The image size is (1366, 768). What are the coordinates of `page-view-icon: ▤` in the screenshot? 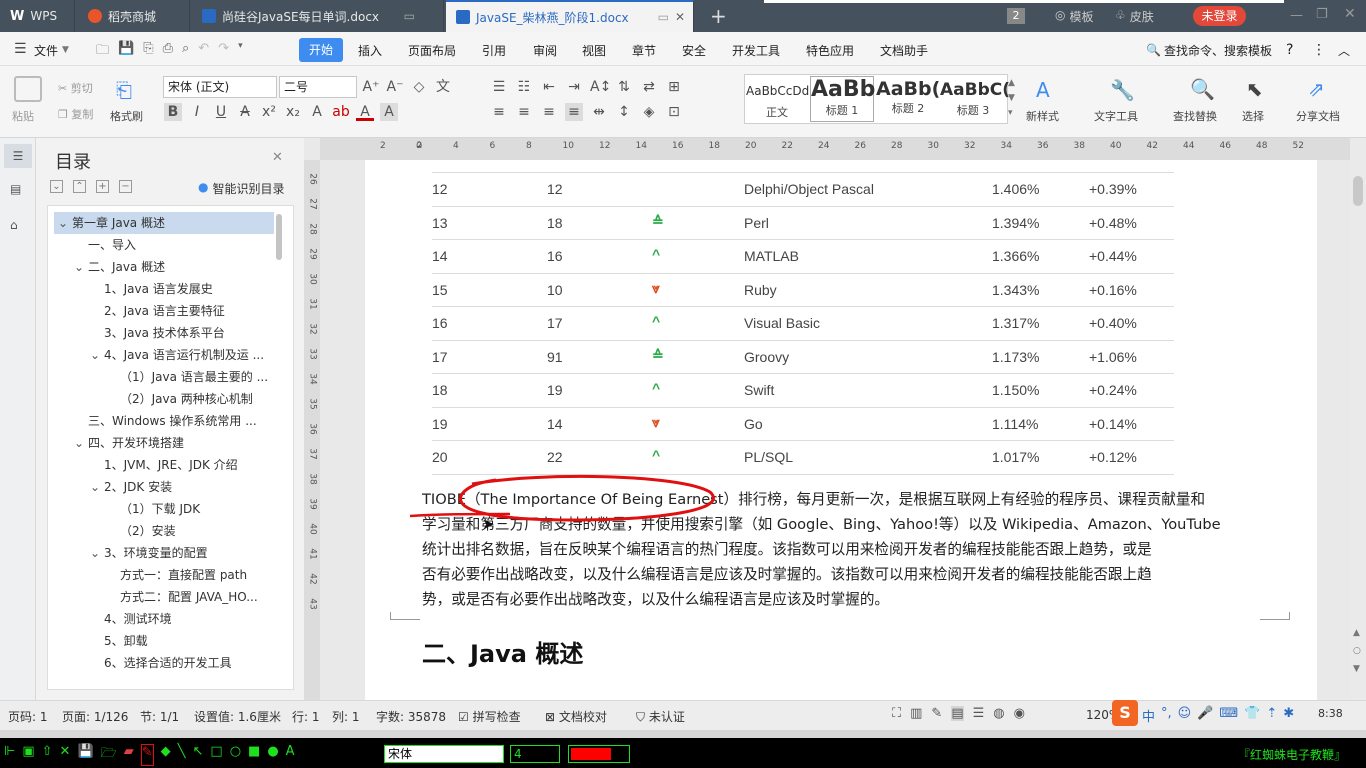 It's located at (957, 713).